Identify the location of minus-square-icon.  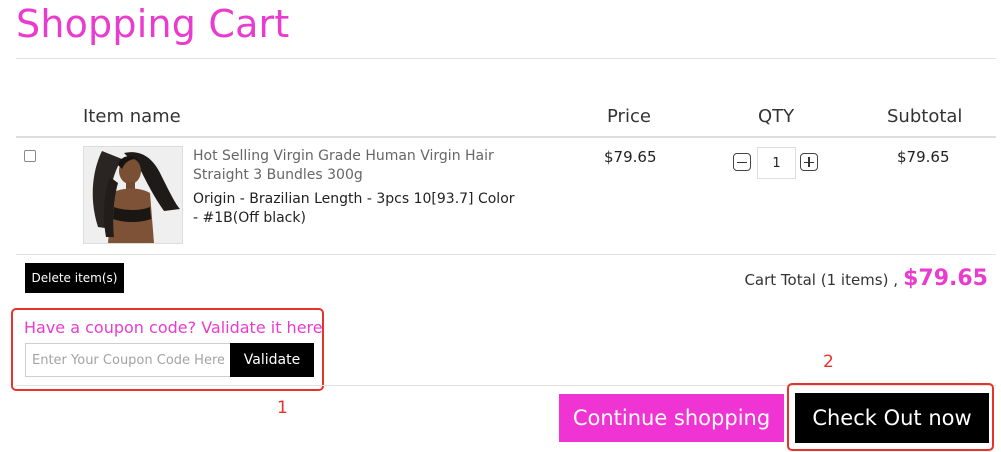
(742, 162).